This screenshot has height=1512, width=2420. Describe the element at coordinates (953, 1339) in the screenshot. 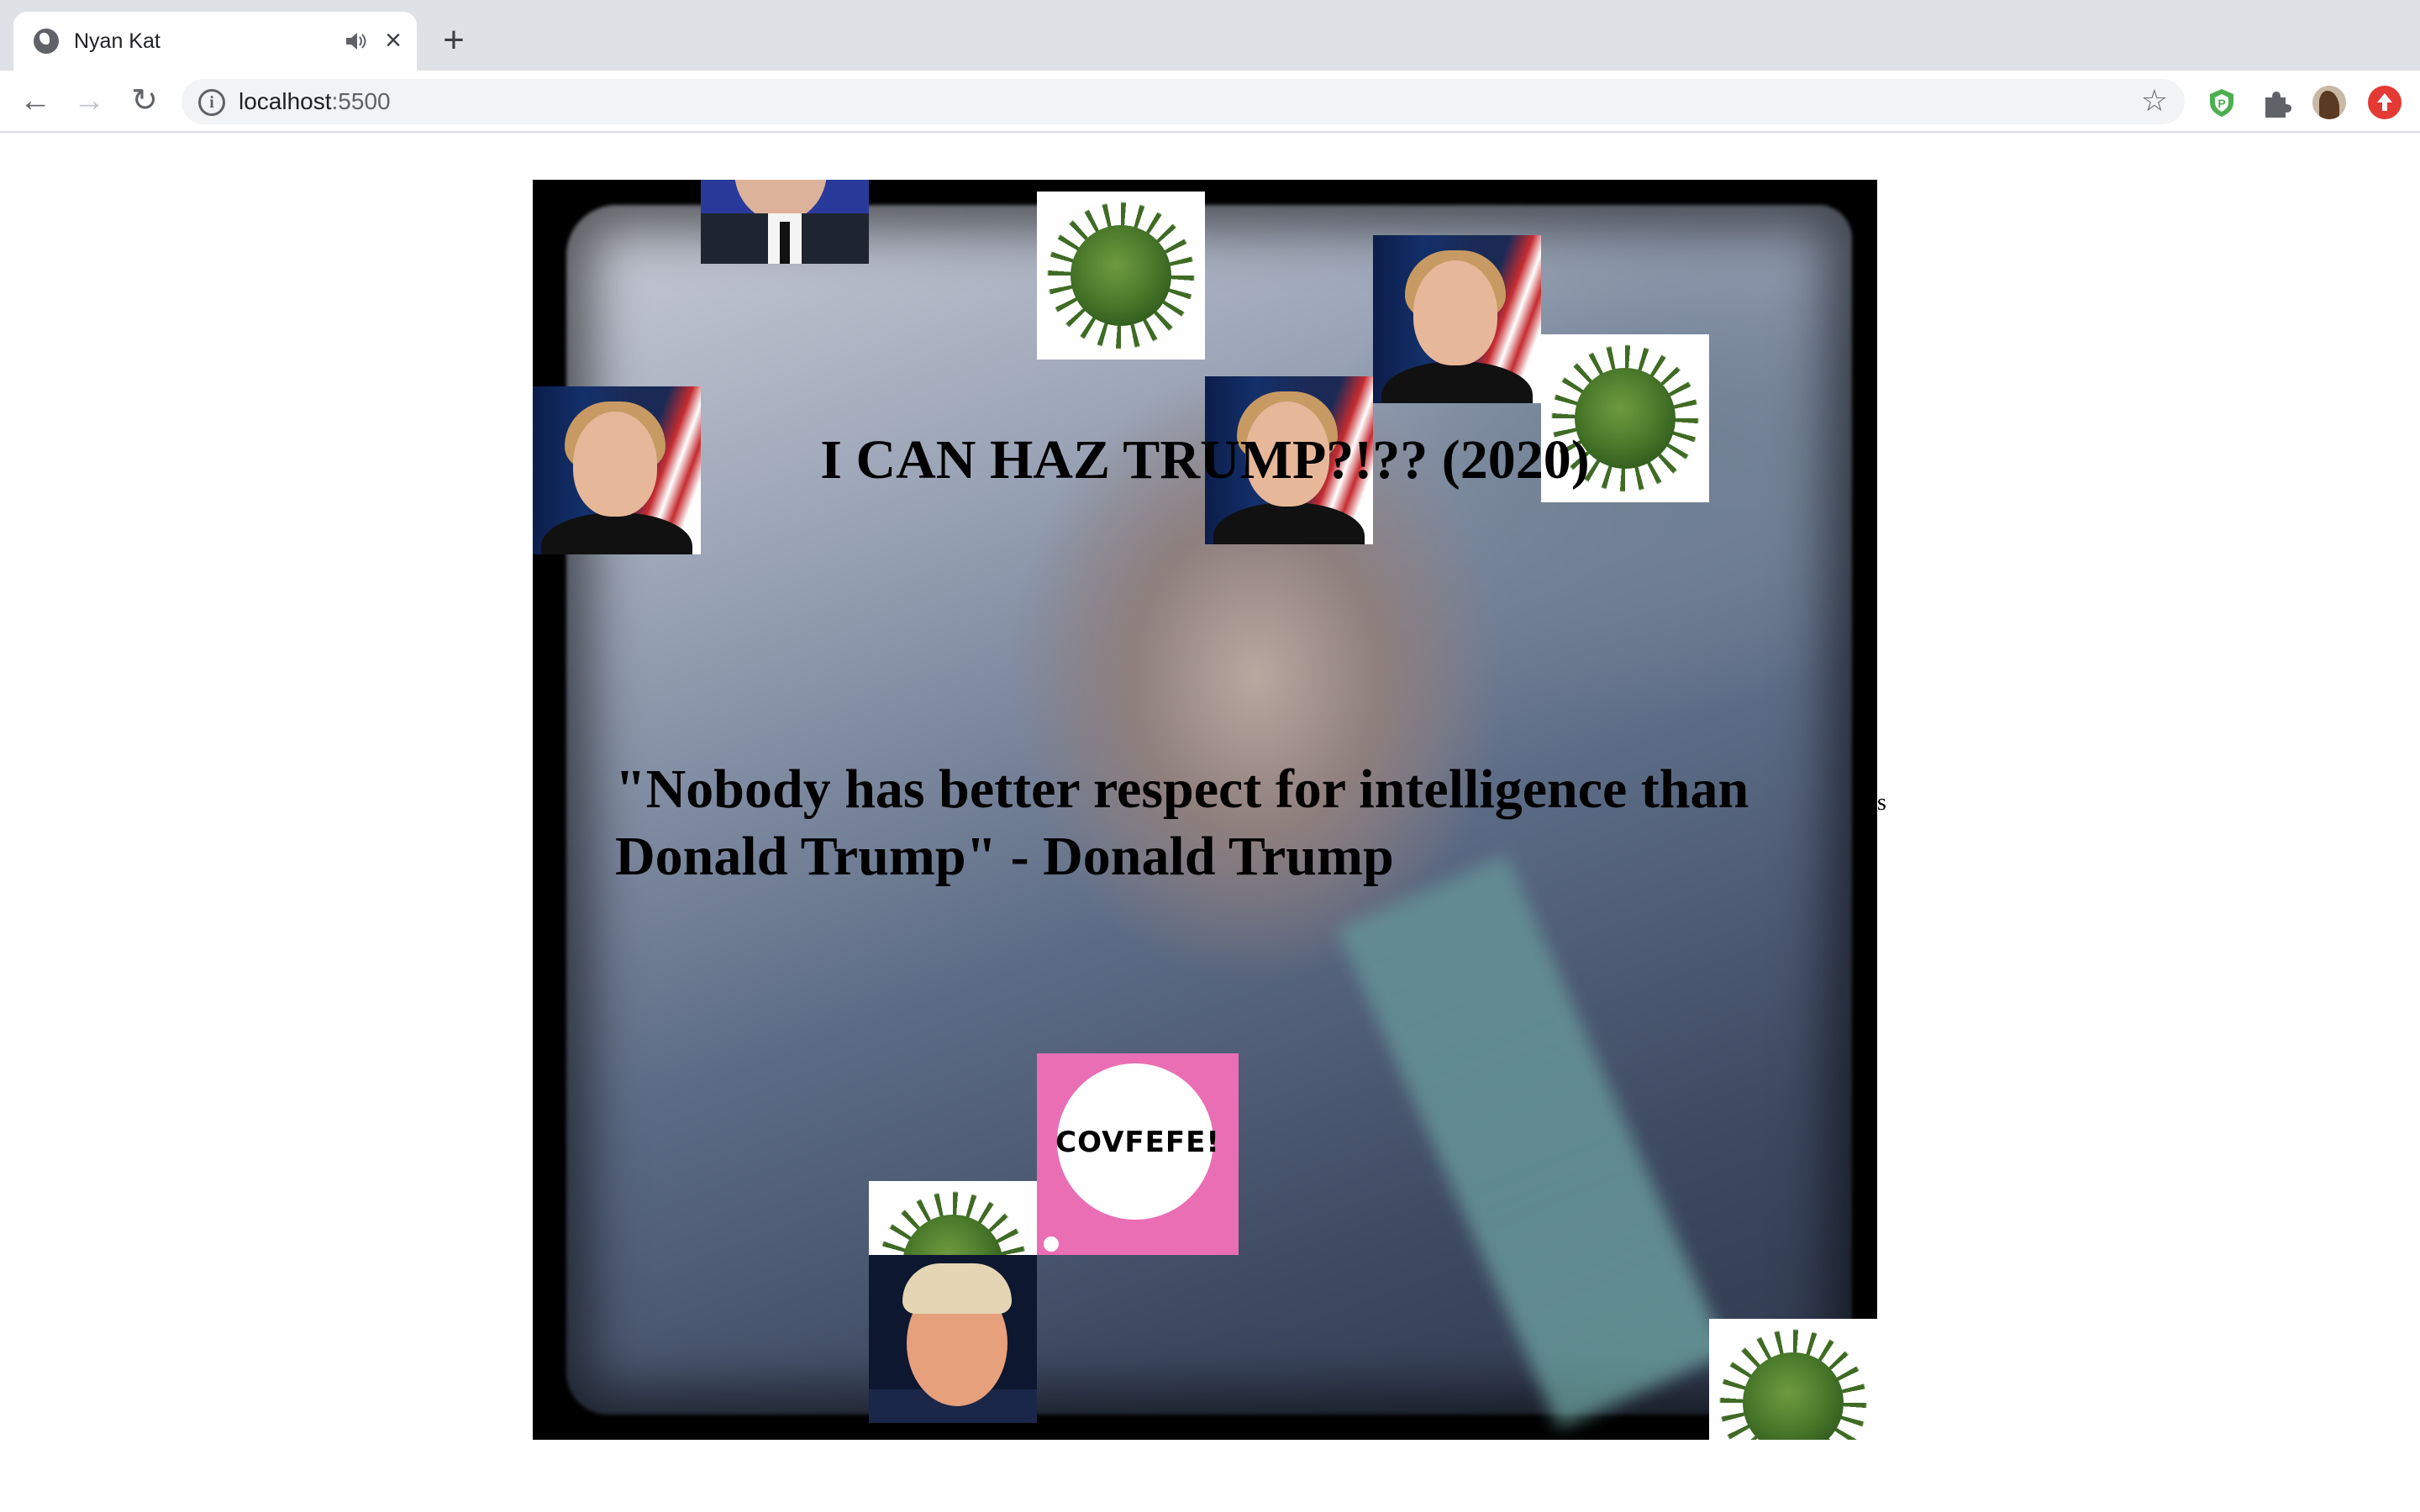

I see `trump-thumbnail` at that location.